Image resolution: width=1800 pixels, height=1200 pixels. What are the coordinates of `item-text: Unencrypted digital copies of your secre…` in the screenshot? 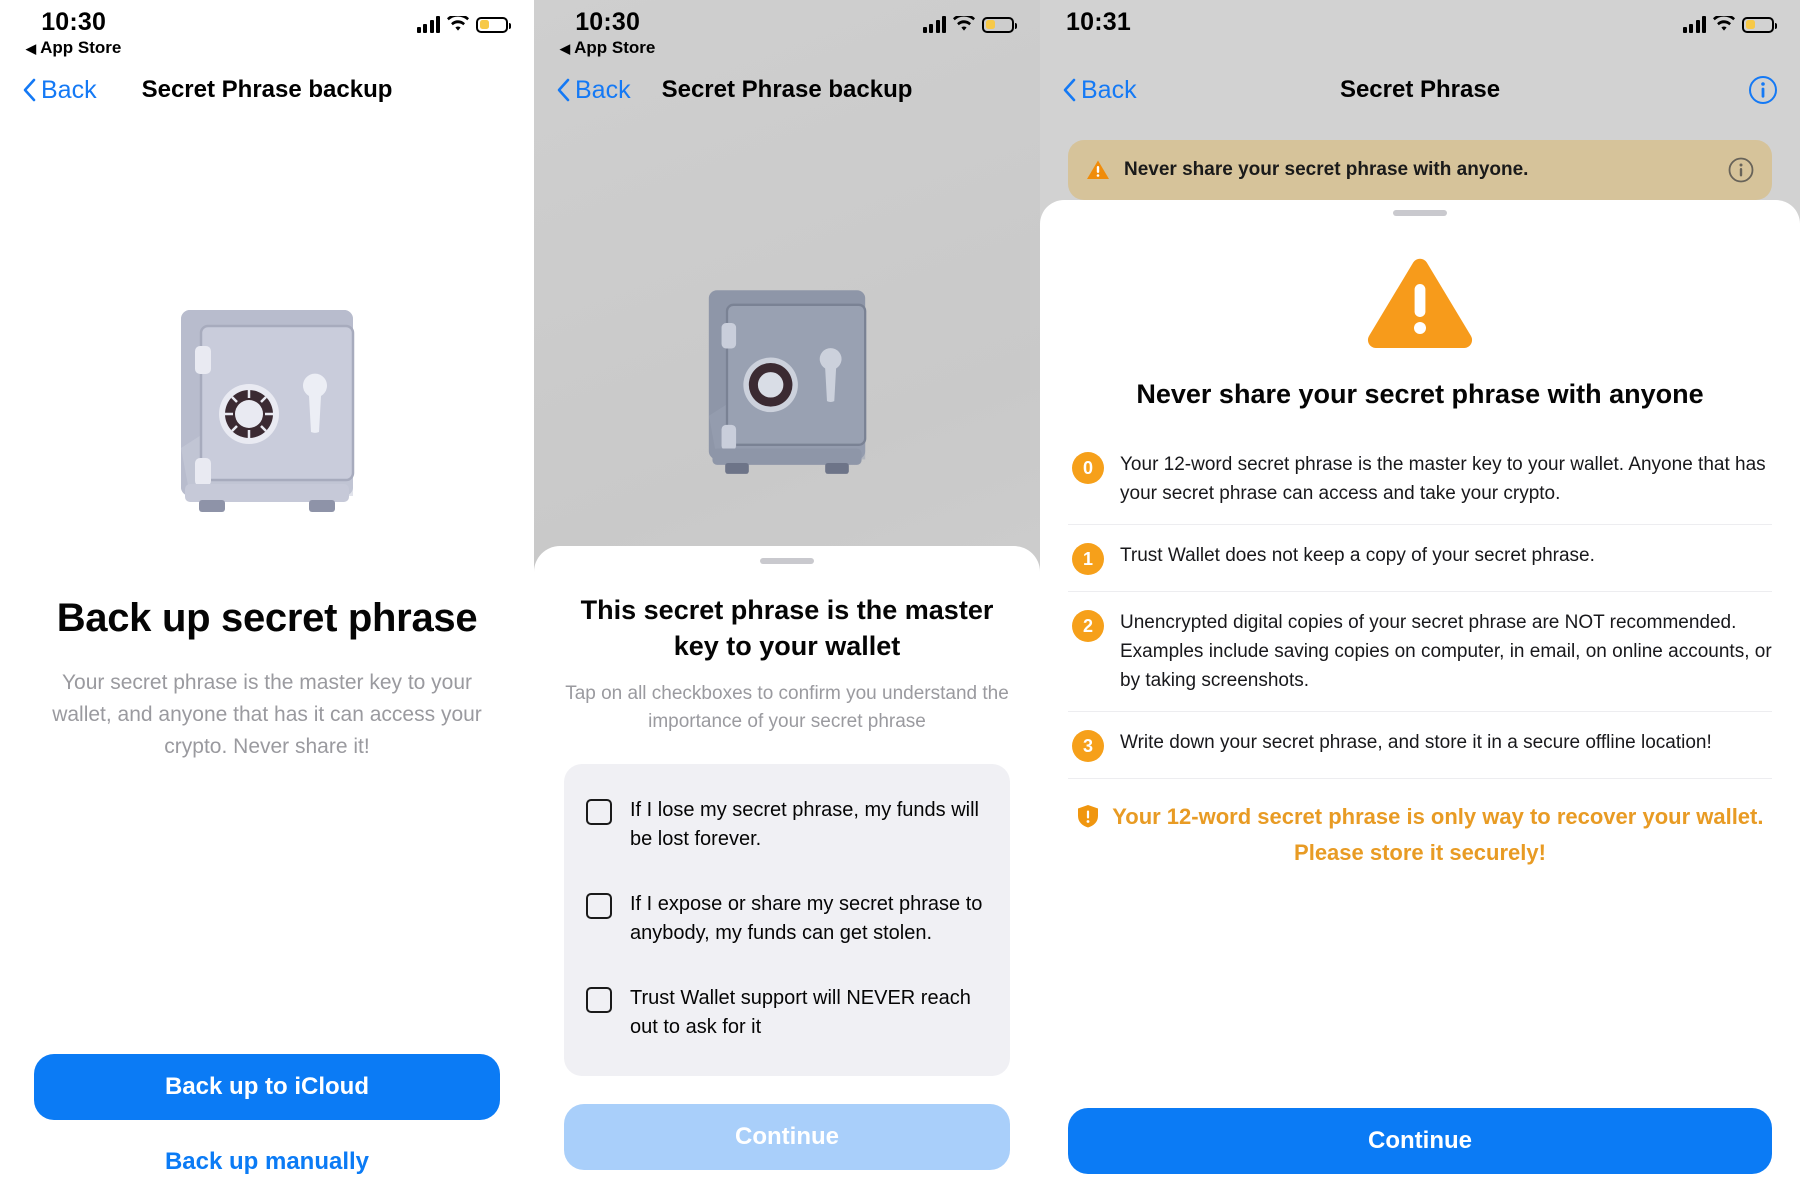 It's located at (1446, 651).